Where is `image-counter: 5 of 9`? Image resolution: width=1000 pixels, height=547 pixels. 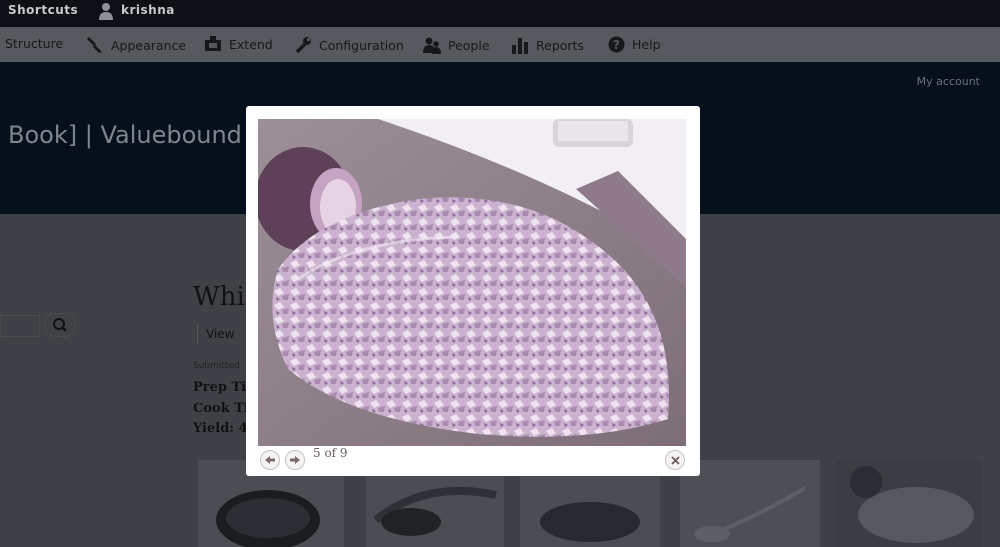 image-counter: 5 of 9 is located at coordinates (330, 453).